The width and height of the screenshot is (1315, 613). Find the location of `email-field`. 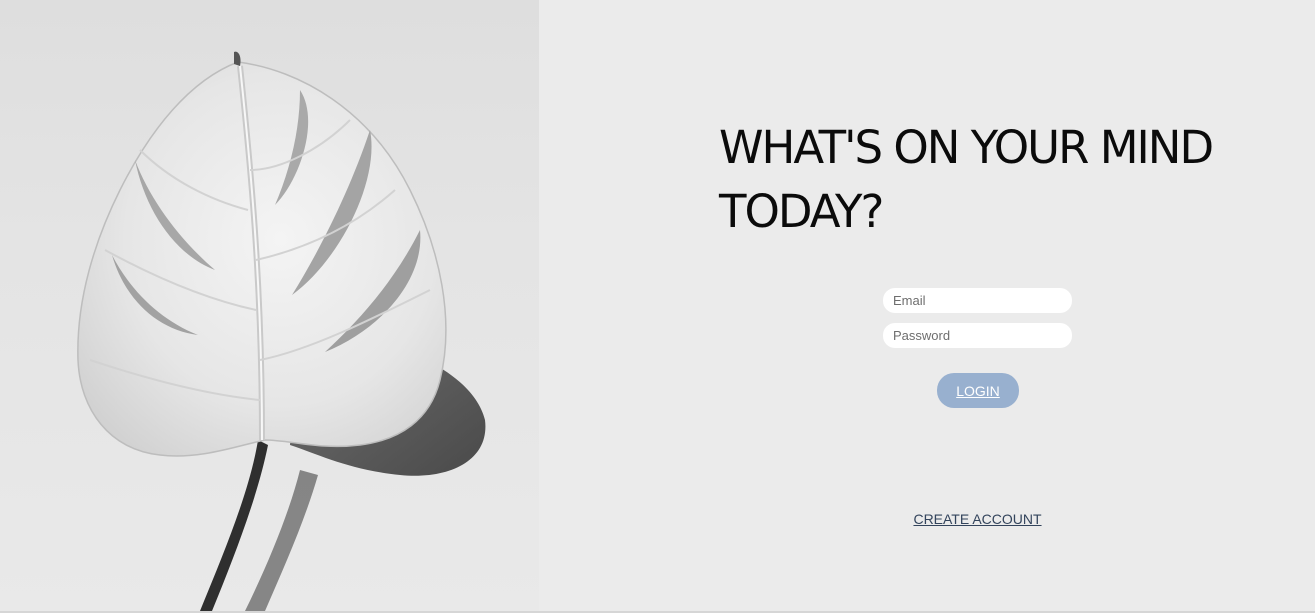

email-field is located at coordinates (977, 300).